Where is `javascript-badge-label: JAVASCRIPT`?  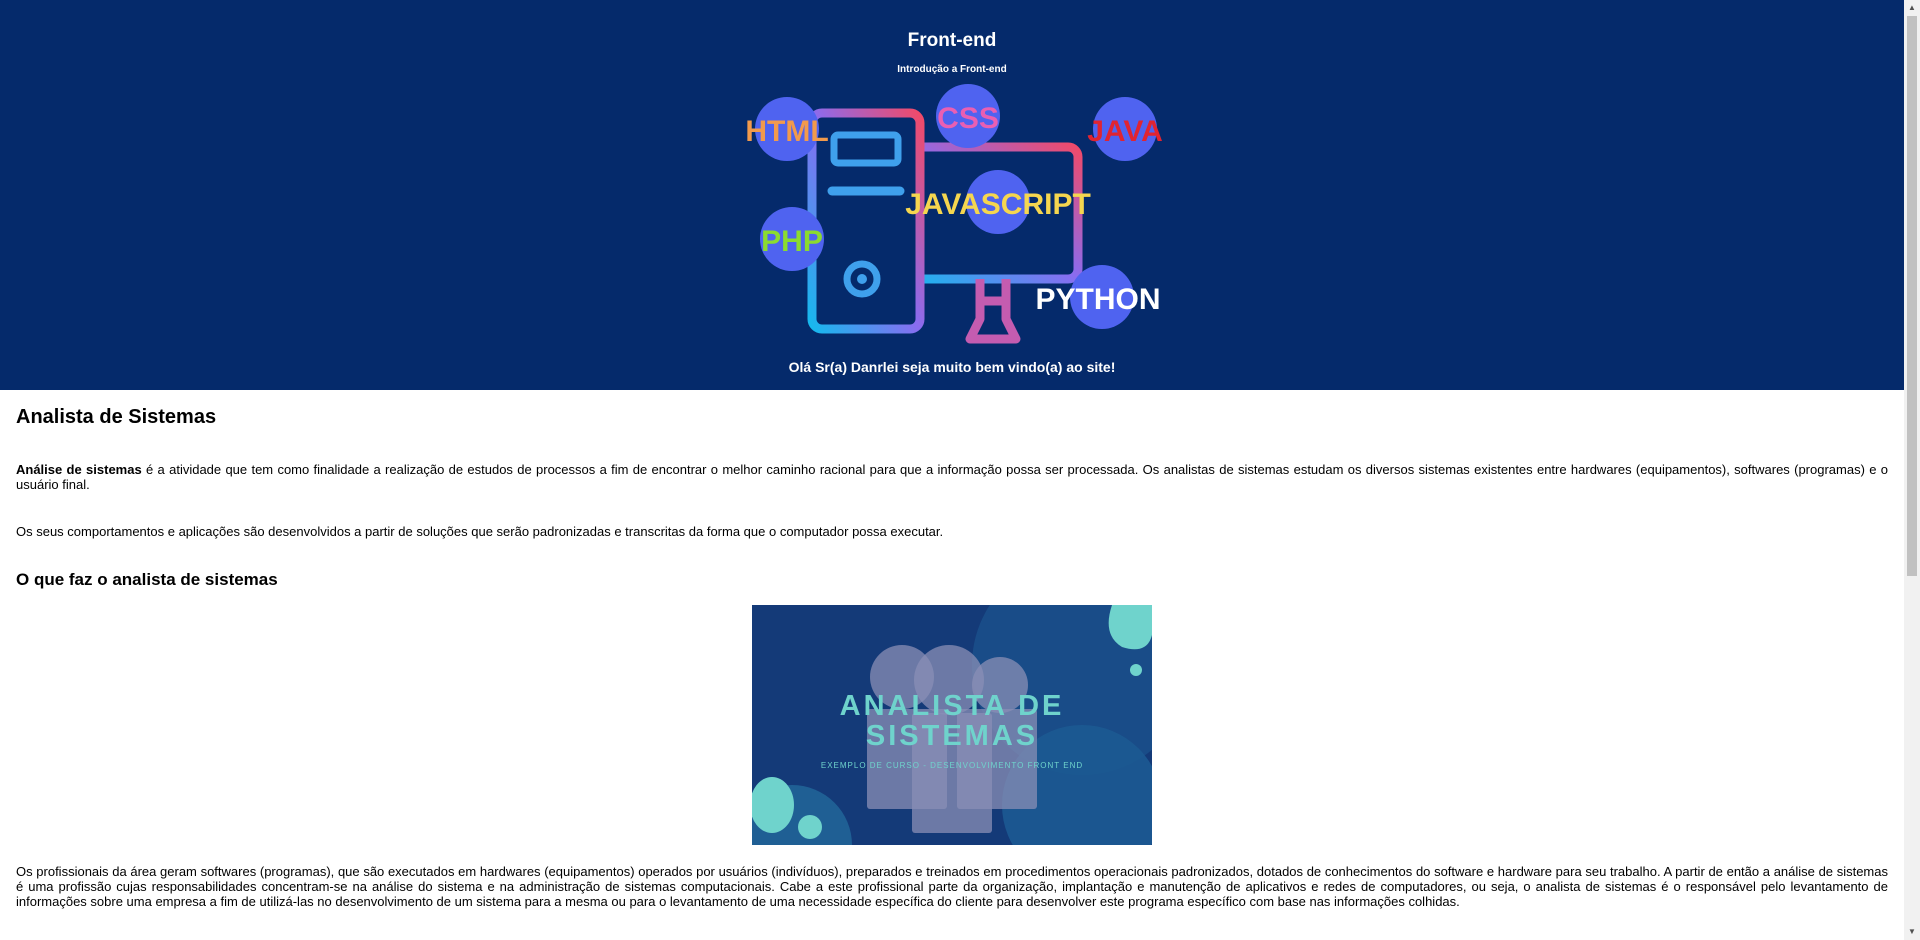
javascript-badge-label: JAVASCRIPT is located at coordinates (998, 204).